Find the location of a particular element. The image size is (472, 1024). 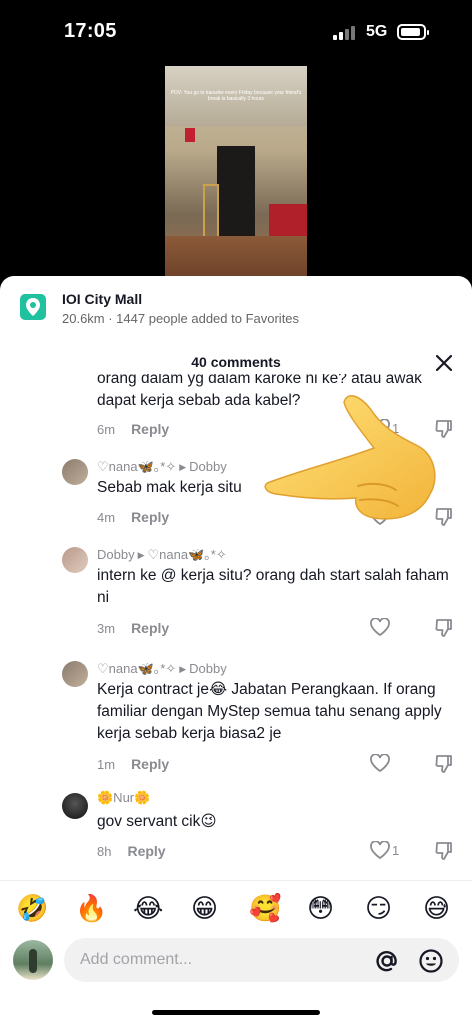

emoji-button: 😁 is located at coordinates (204, 908).